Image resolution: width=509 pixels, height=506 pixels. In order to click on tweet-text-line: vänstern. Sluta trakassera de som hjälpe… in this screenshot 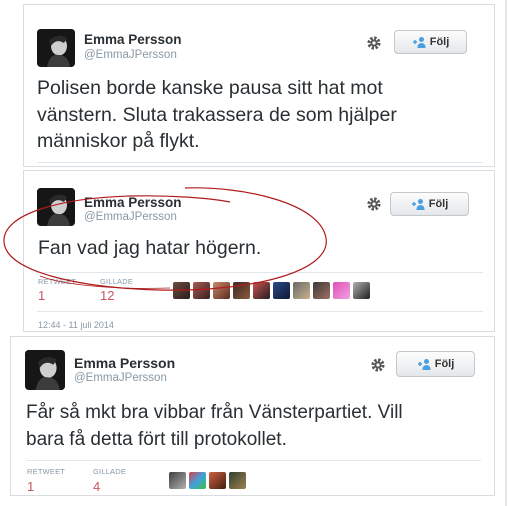, I will do `click(217, 114)`.